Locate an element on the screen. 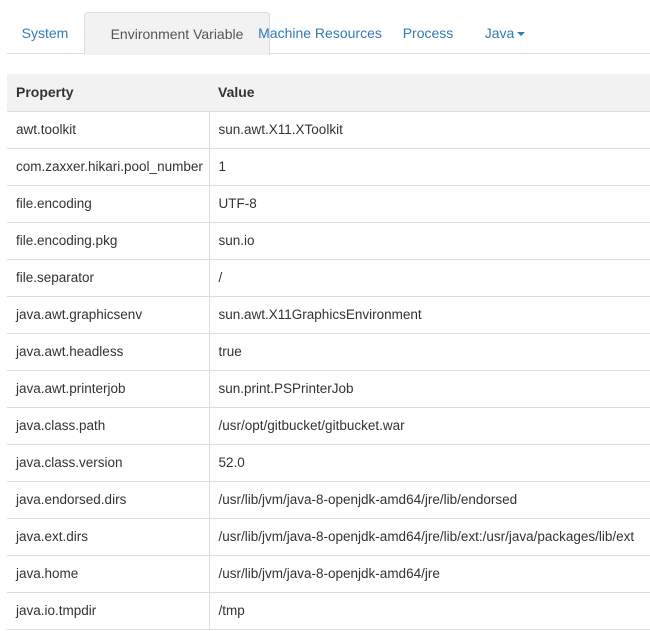  property-cell: java.awt.headless is located at coordinates (108, 352).